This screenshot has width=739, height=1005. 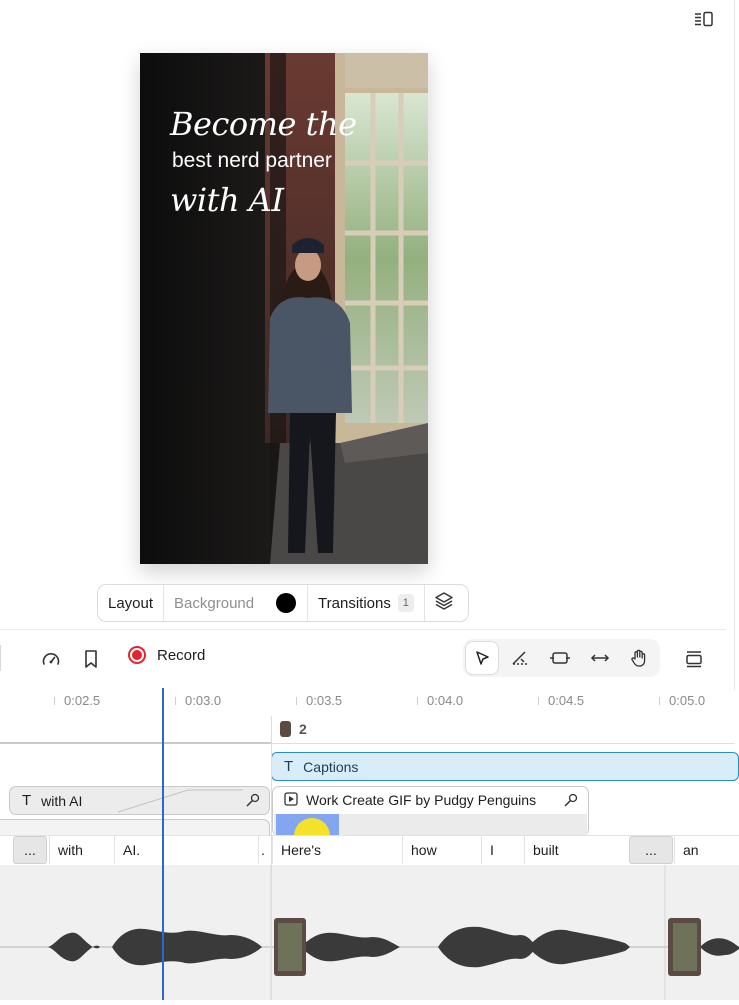 I want to click on word-chip: I, so click(x=502, y=850).